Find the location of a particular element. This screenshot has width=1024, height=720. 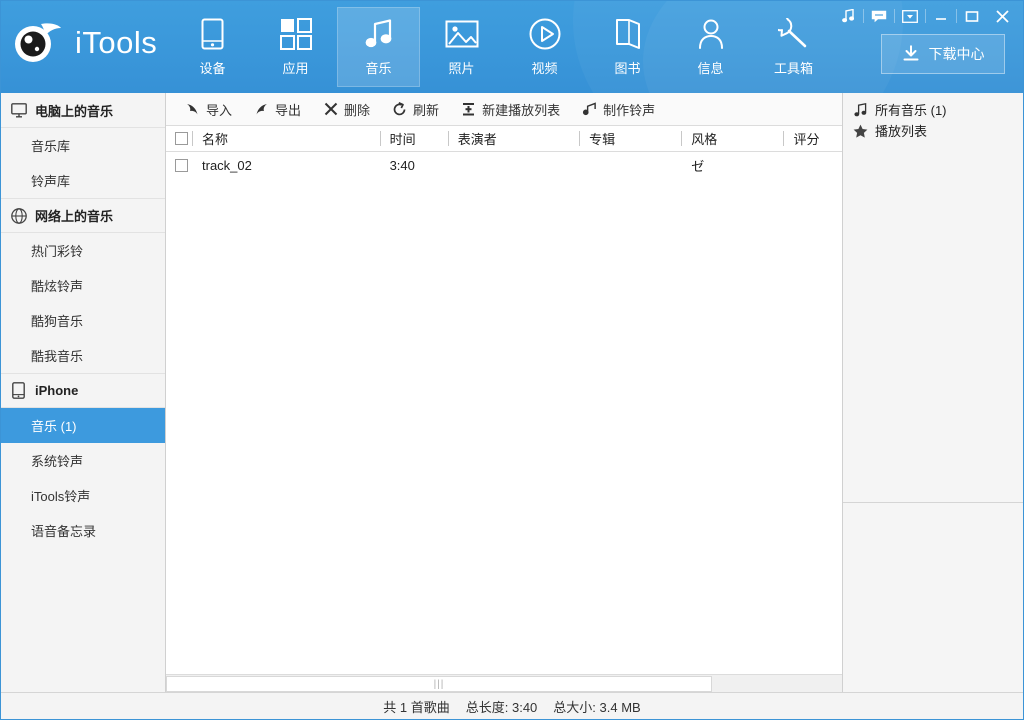

action-label: 新建播放列表 is located at coordinates (521, 110).